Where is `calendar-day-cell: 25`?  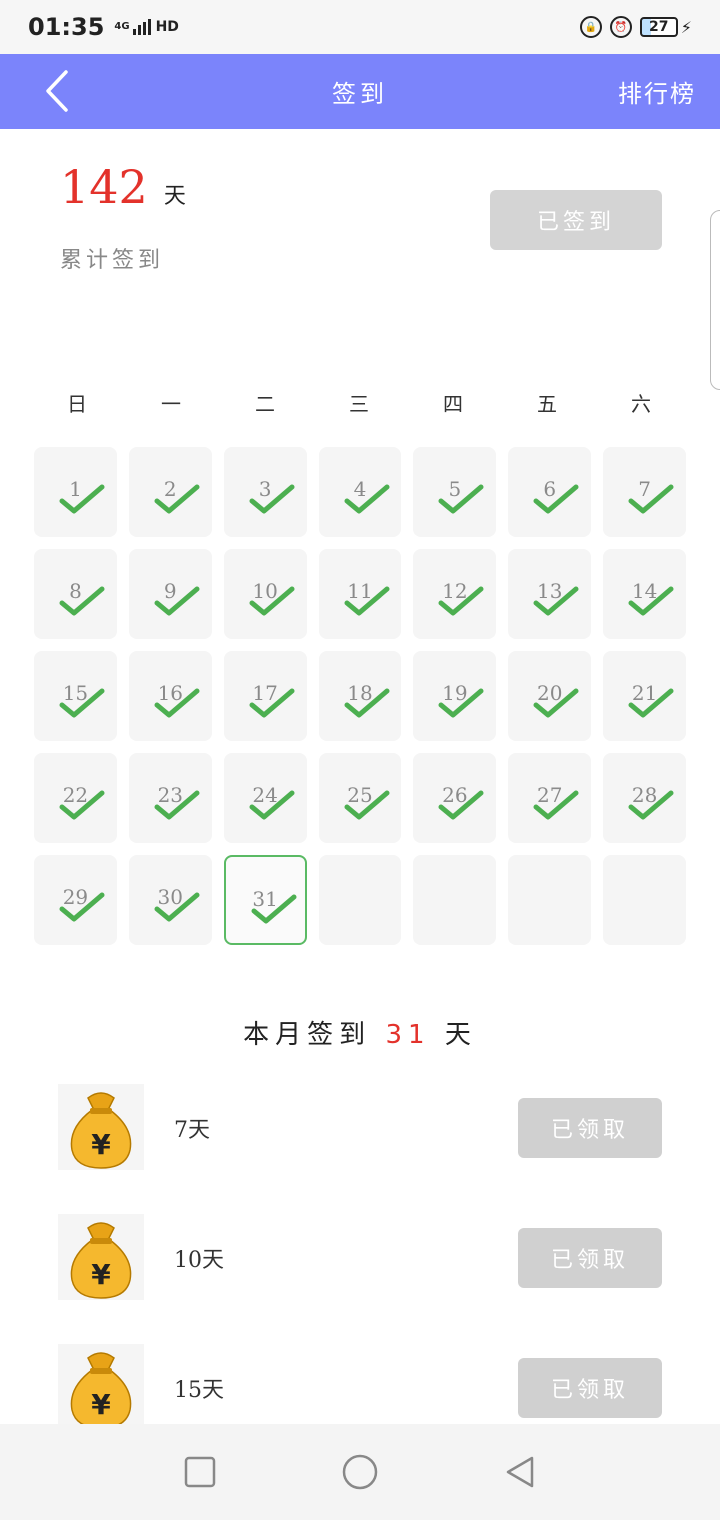 calendar-day-cell: 25 is located at coordinates (360, 798).